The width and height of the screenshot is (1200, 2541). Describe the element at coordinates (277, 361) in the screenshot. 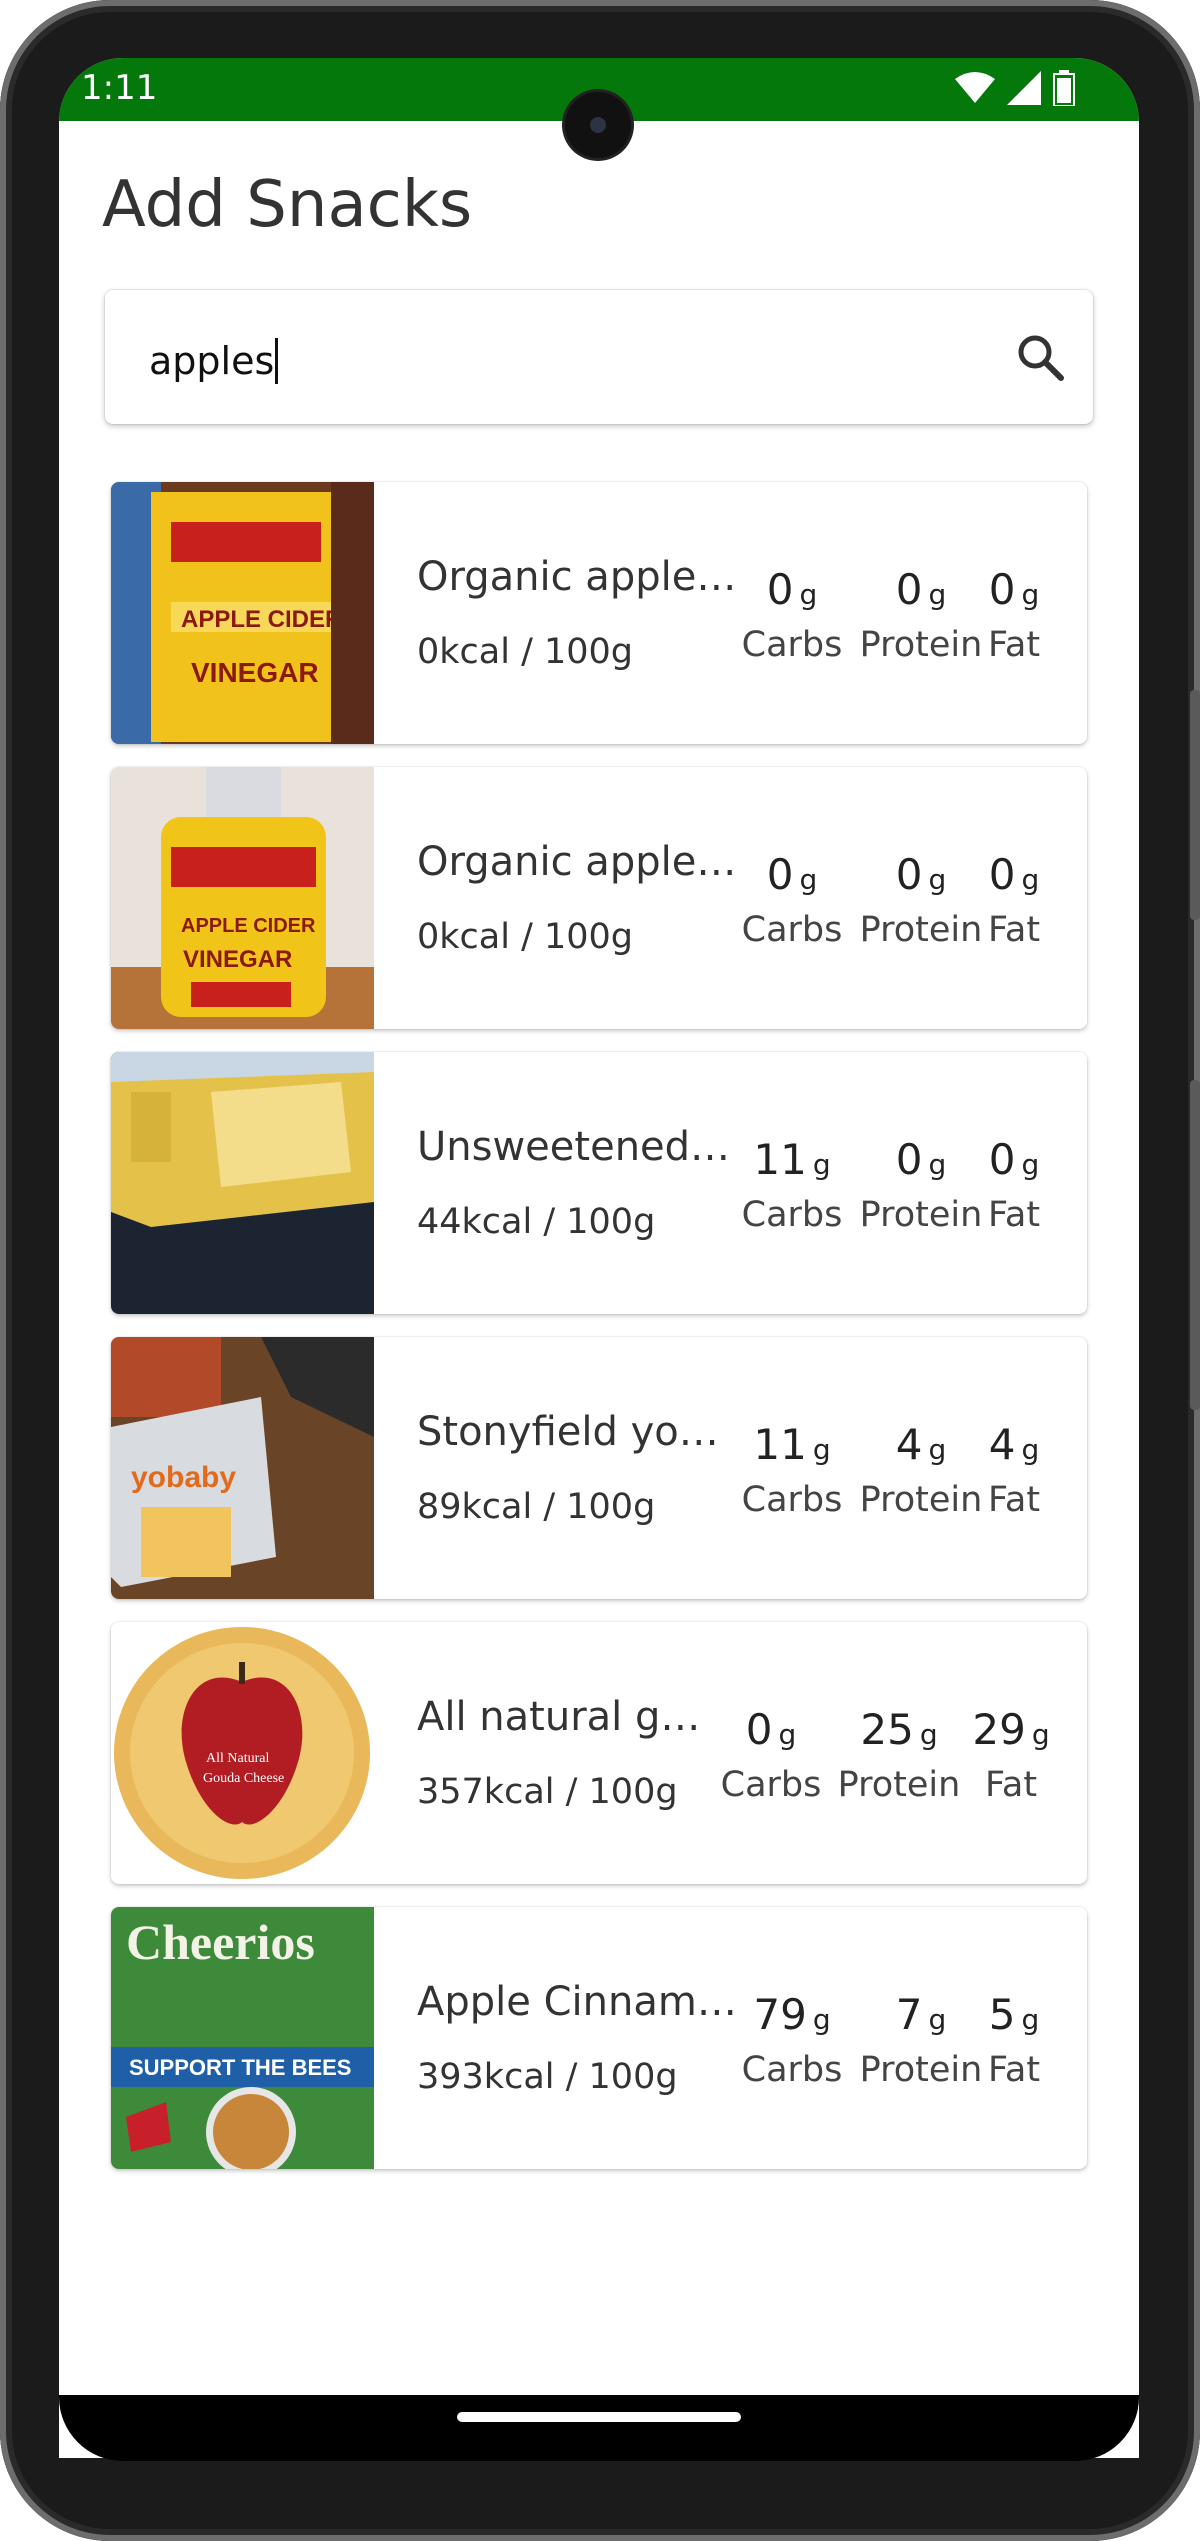

I see `text-cursor` at that location.